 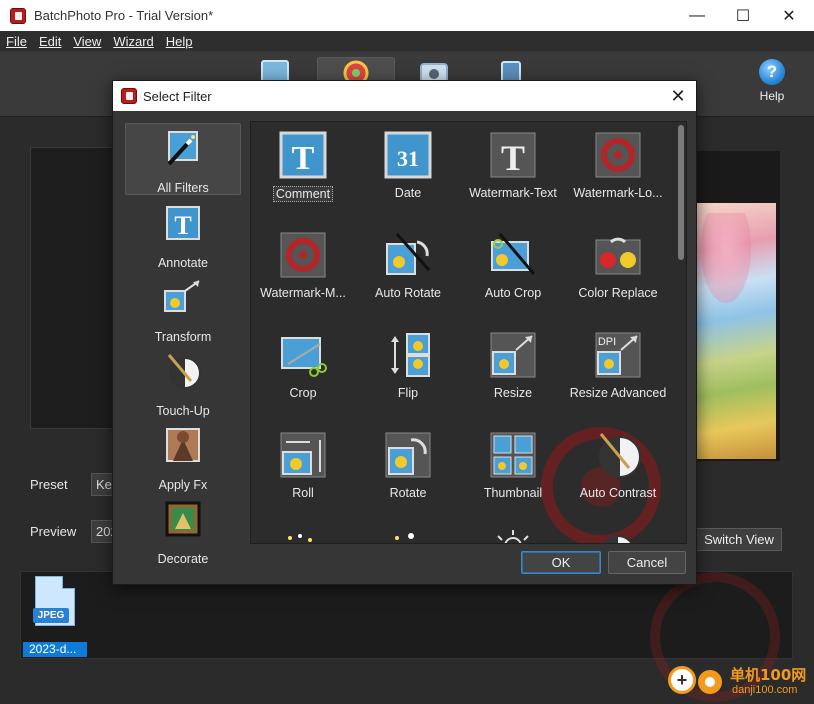 I want to click on help-label: Help, so click(x=772, y=96).